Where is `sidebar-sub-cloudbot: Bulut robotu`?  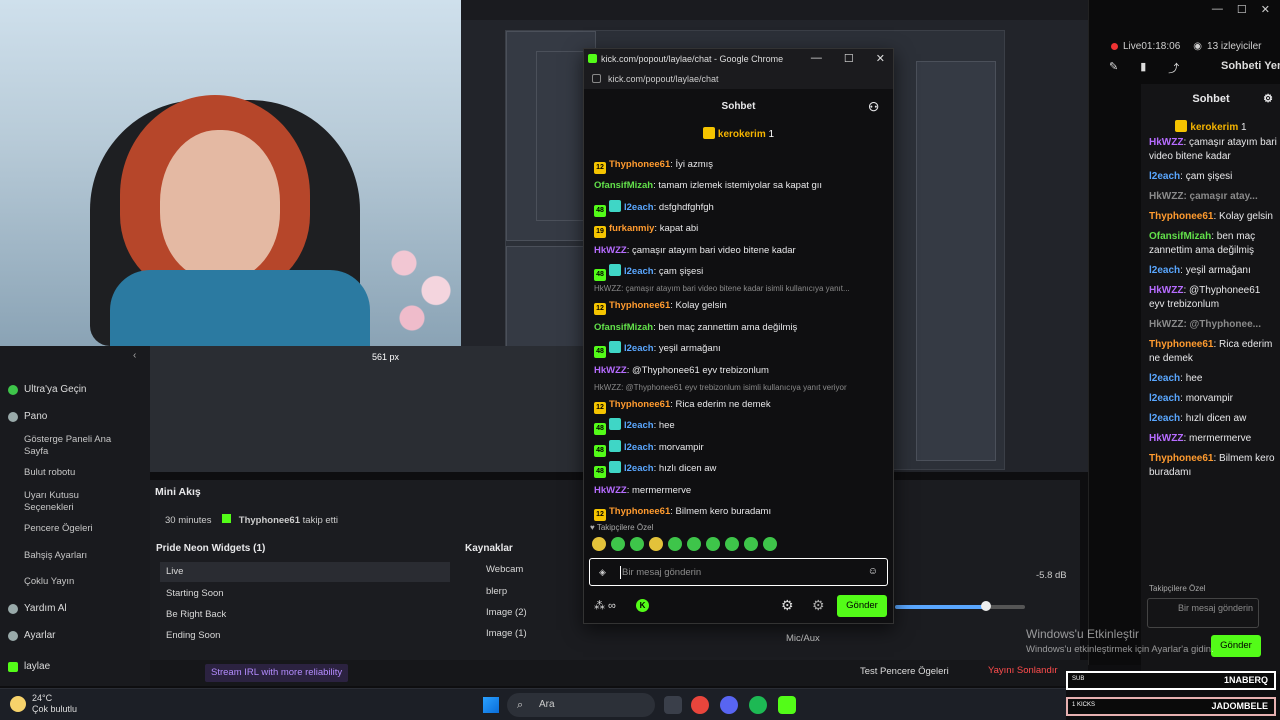
sidebar-sub-cloudbot: Bulut robotu is located at coordinates (49, 473).